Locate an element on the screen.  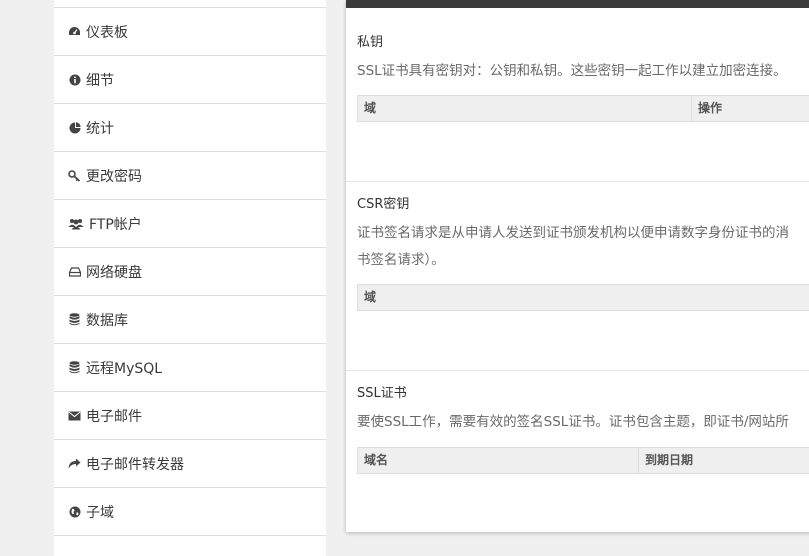
sidebar-item-stats: 统计 is located at coordinates (190, 128).